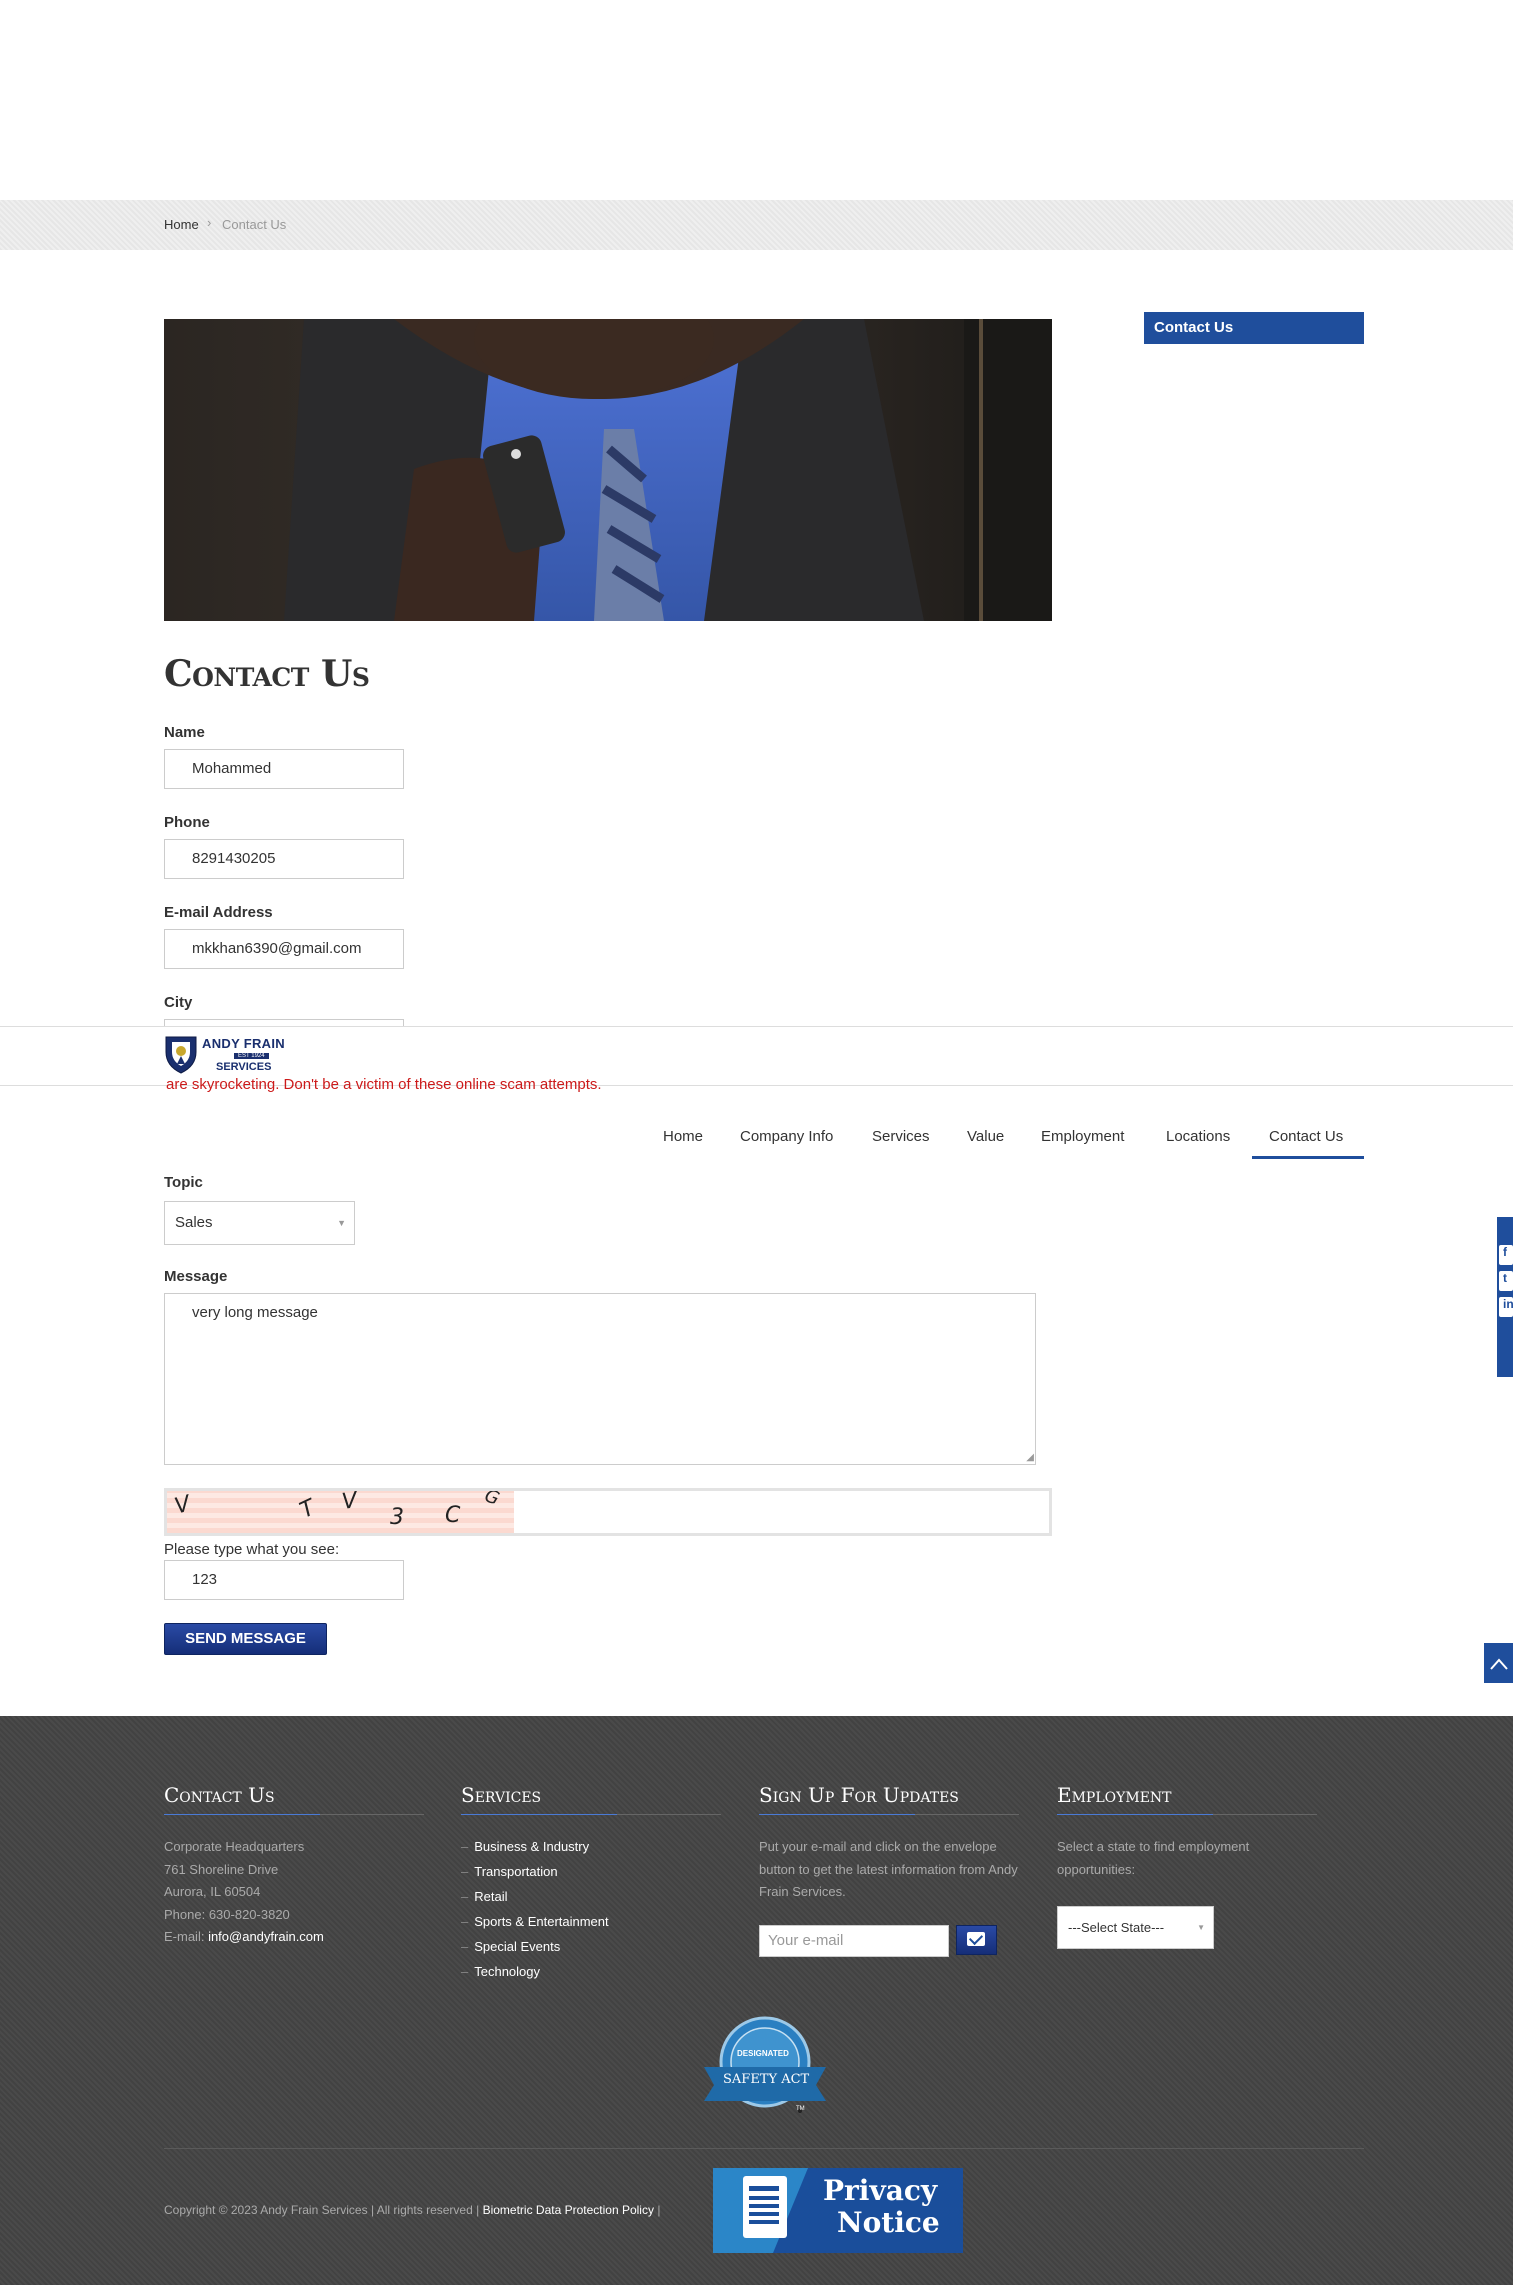 The width and height of the screenshot is (1513, 2285). What do you see at coordinates (267, 674) in the screenshot?
I see `page-title: Contact Us` at bounding box center [267, 674].